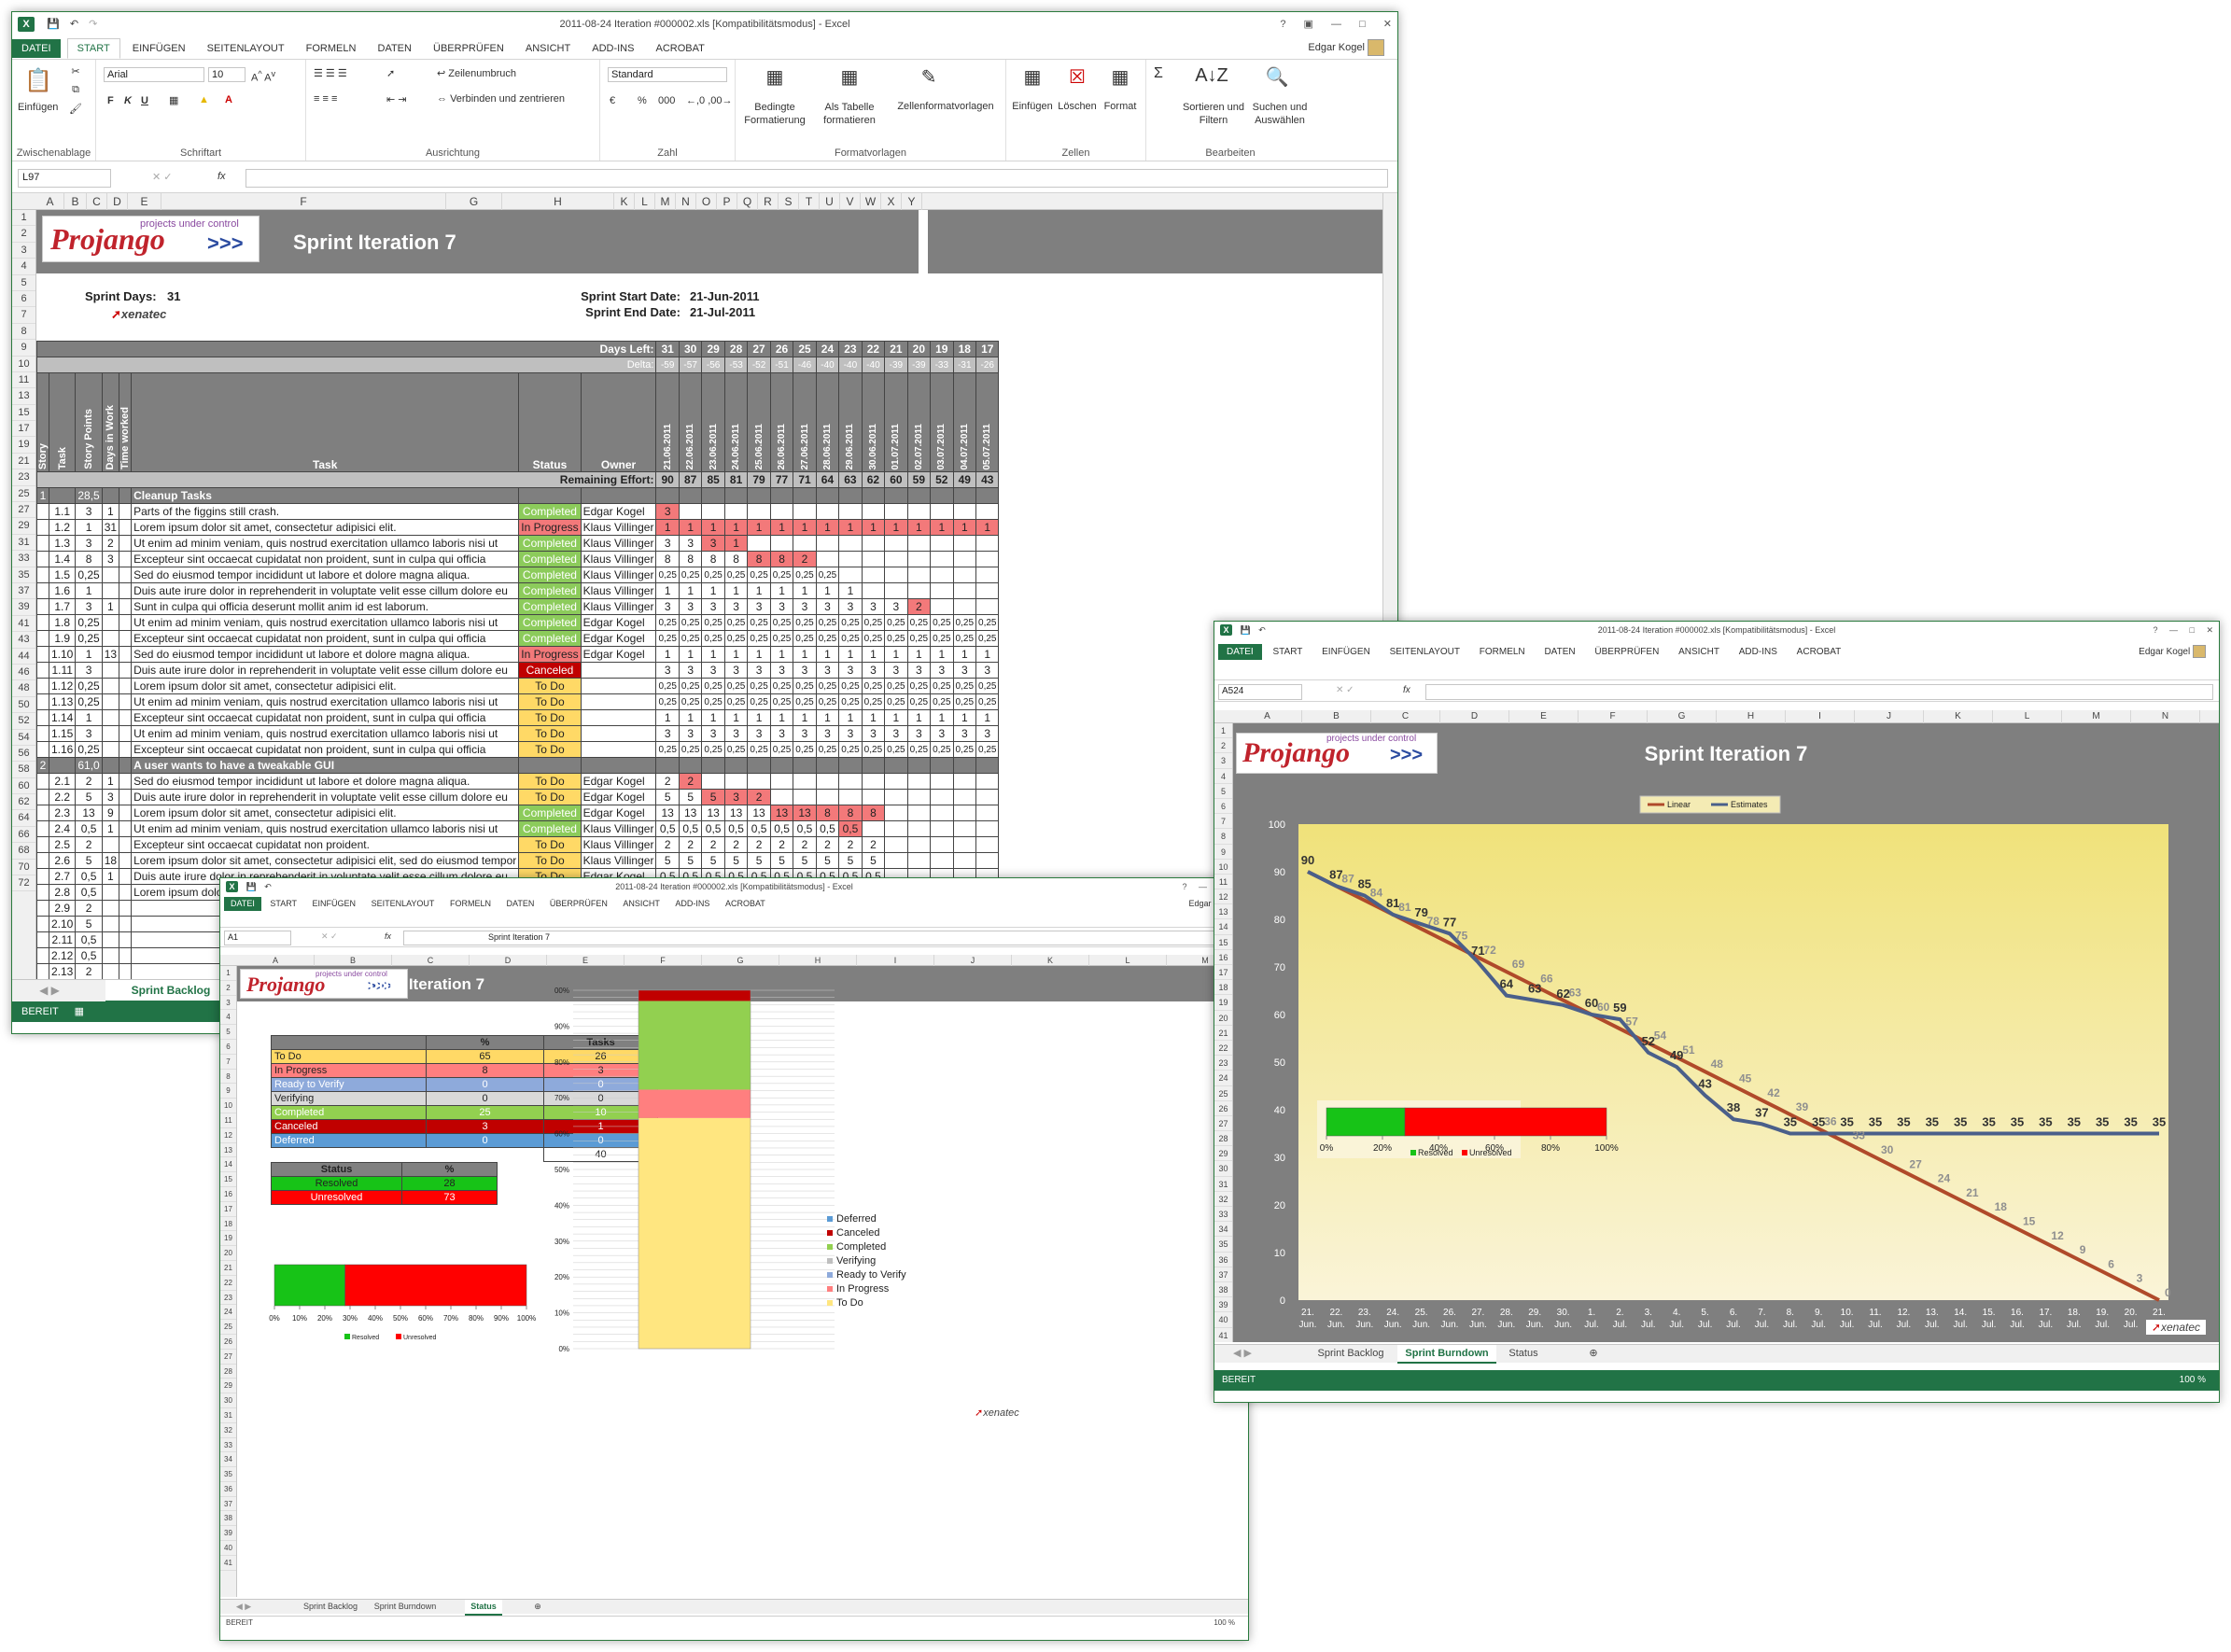 The height and width of the screenshot is (1652, 2231). What do you see at coordinates (63, 527) in the screenshot?
I see `task-id: 1.2` at bounding box center [63, 527].